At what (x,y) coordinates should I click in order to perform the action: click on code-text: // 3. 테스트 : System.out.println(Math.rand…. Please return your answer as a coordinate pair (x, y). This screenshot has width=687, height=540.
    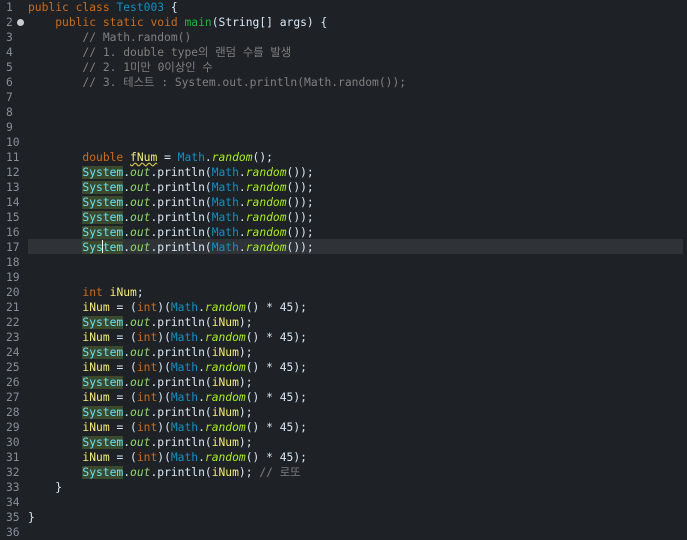
    Looking at the image, I should click on (217, 82).